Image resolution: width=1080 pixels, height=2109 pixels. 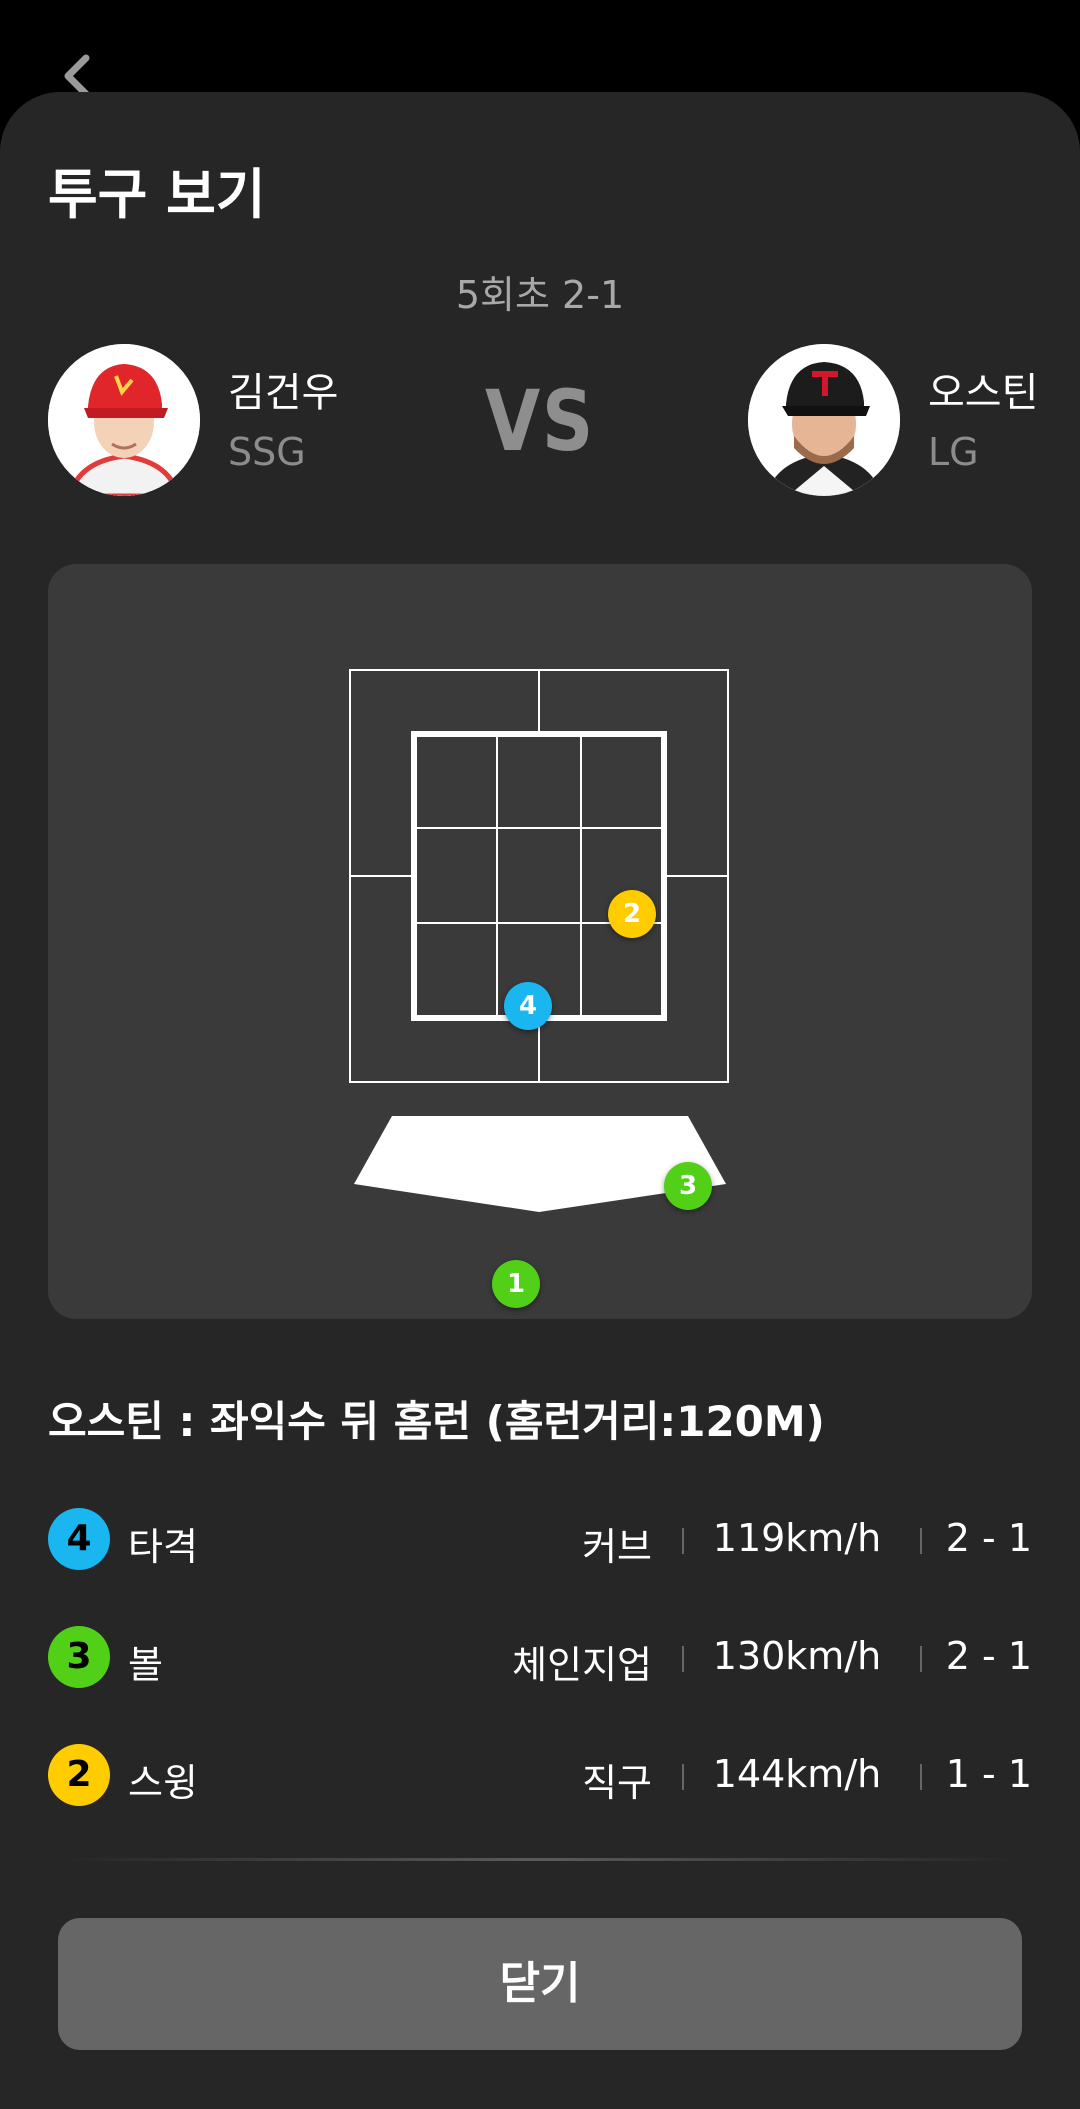 I want to click on pitch-result-label: 타격, so click(x=163, y=1547).